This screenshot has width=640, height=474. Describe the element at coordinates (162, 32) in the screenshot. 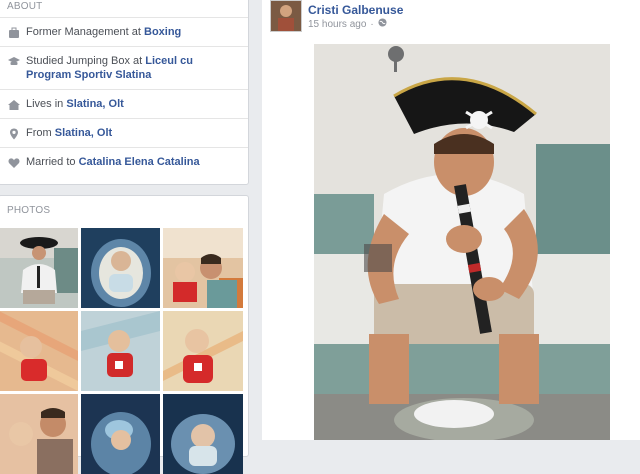

I see `about-item-work-link: Boxing` at that location.